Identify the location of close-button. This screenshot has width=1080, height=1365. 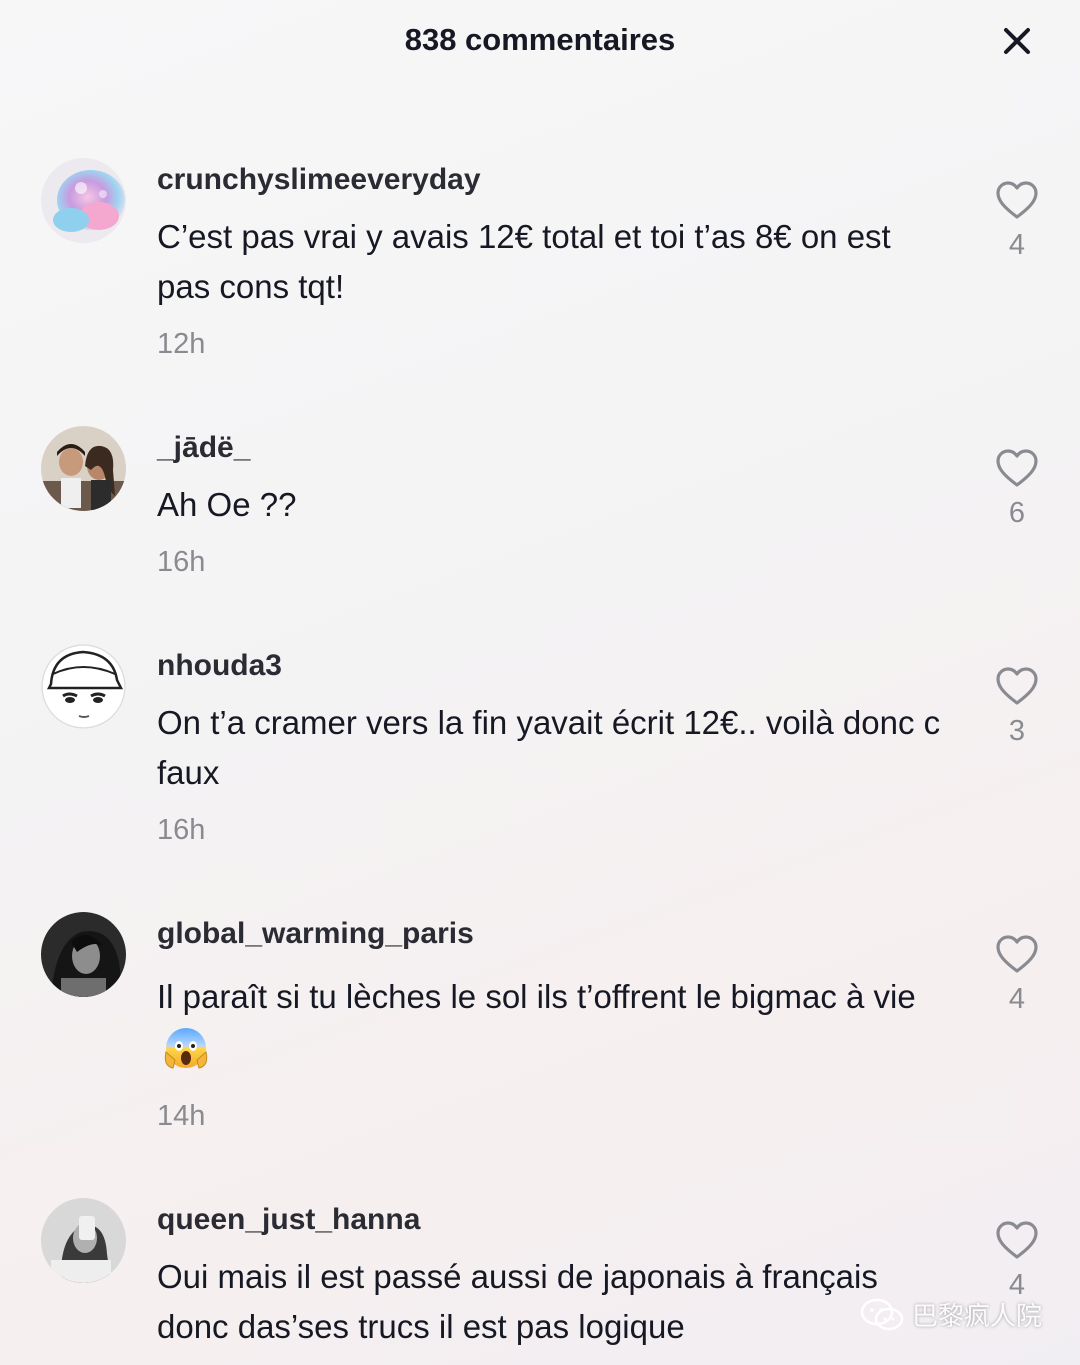
(1017, 41).